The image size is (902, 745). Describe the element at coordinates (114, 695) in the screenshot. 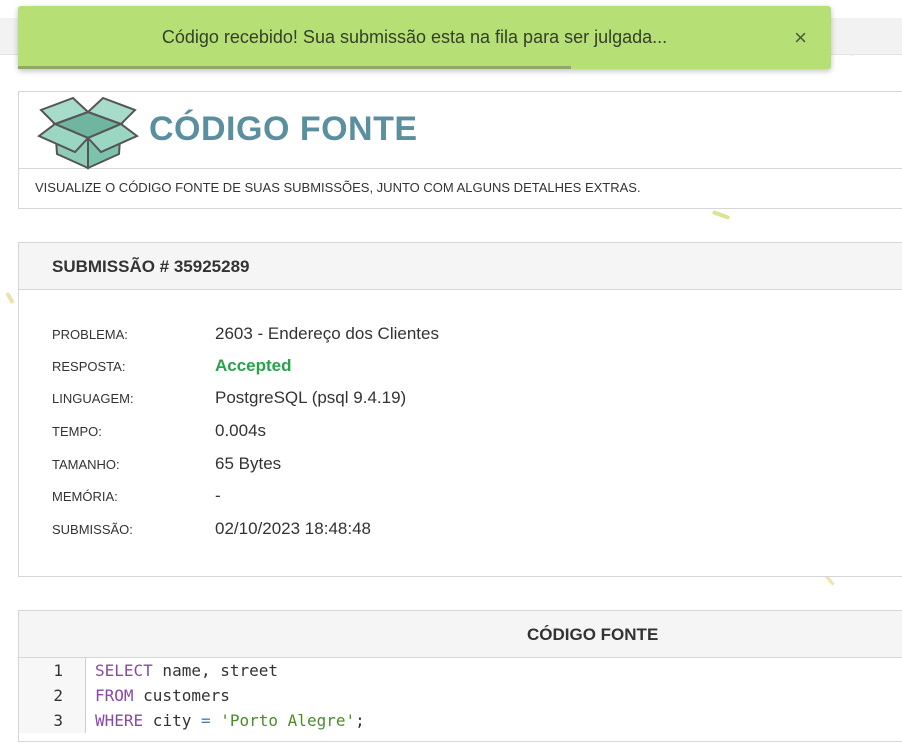

I see `sql-keyword: FROM` at that location.